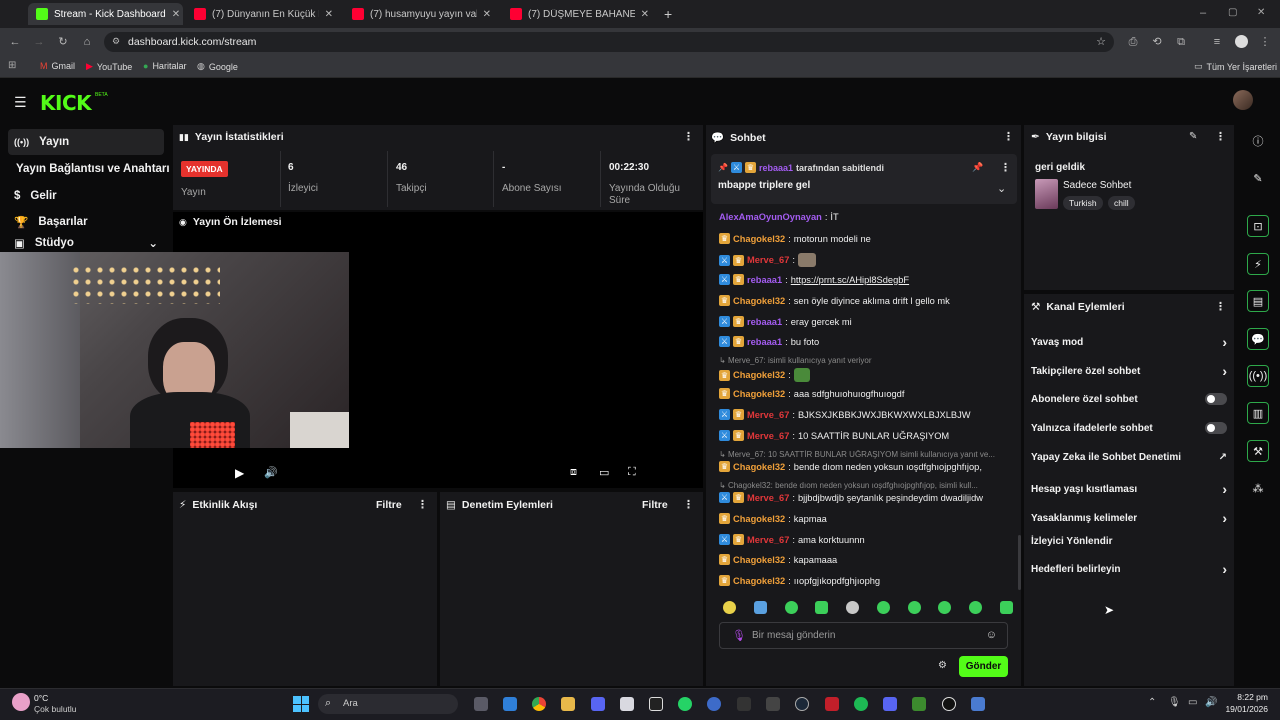 The image size is (1280, 720). I want to click on steam-icon, so click(802, 704).